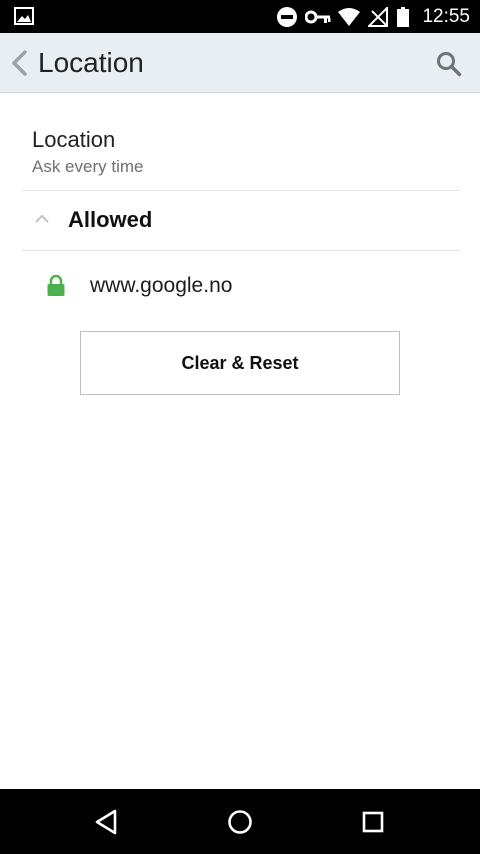 The width and height of the screenshot is (480, 854). I want to click on permission-title: Location, so click(74, 139).